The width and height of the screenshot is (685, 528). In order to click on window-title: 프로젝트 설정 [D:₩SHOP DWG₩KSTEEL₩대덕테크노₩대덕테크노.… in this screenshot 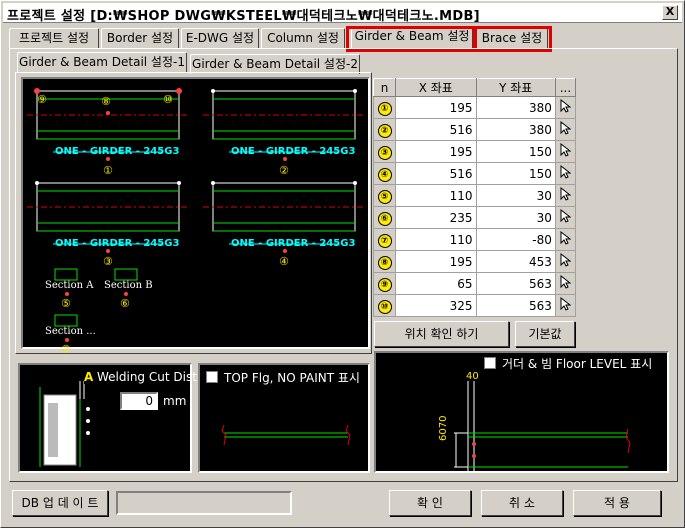, I will do `click(243, 16)`.